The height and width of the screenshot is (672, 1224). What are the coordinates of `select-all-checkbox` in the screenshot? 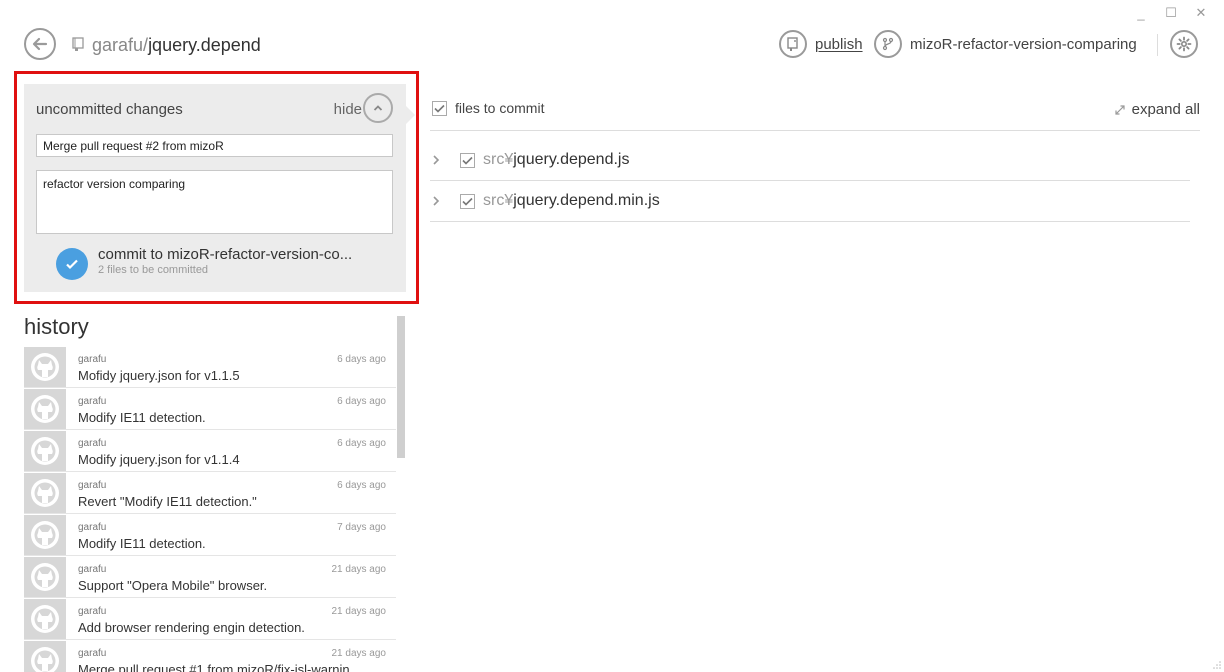 It's located at (439, 108).